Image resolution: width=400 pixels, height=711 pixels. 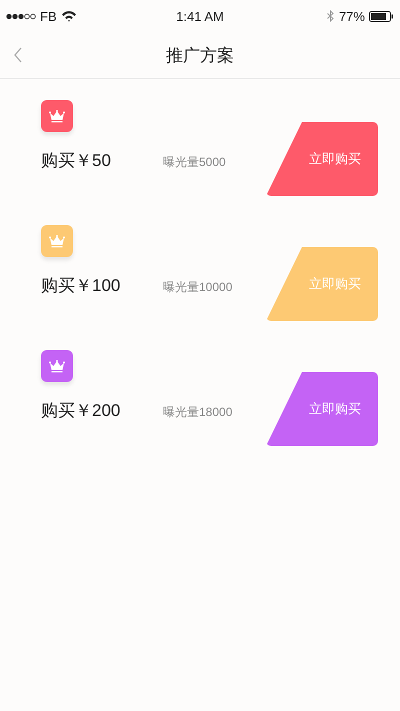 What do you see at coordinates (197, 412) in the screenshot?
I see `exposure-label: 曝光量18000` at bounding box center [197, 412].